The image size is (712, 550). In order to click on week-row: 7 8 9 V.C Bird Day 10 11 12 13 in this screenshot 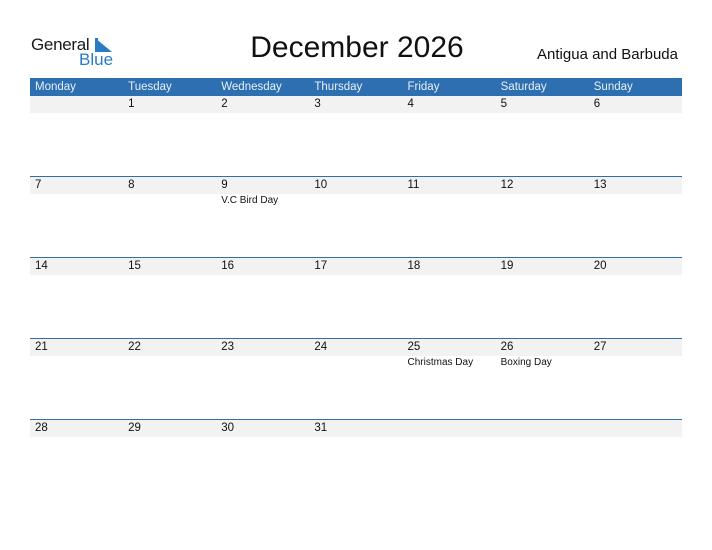, I will do `click(356, 216)`.